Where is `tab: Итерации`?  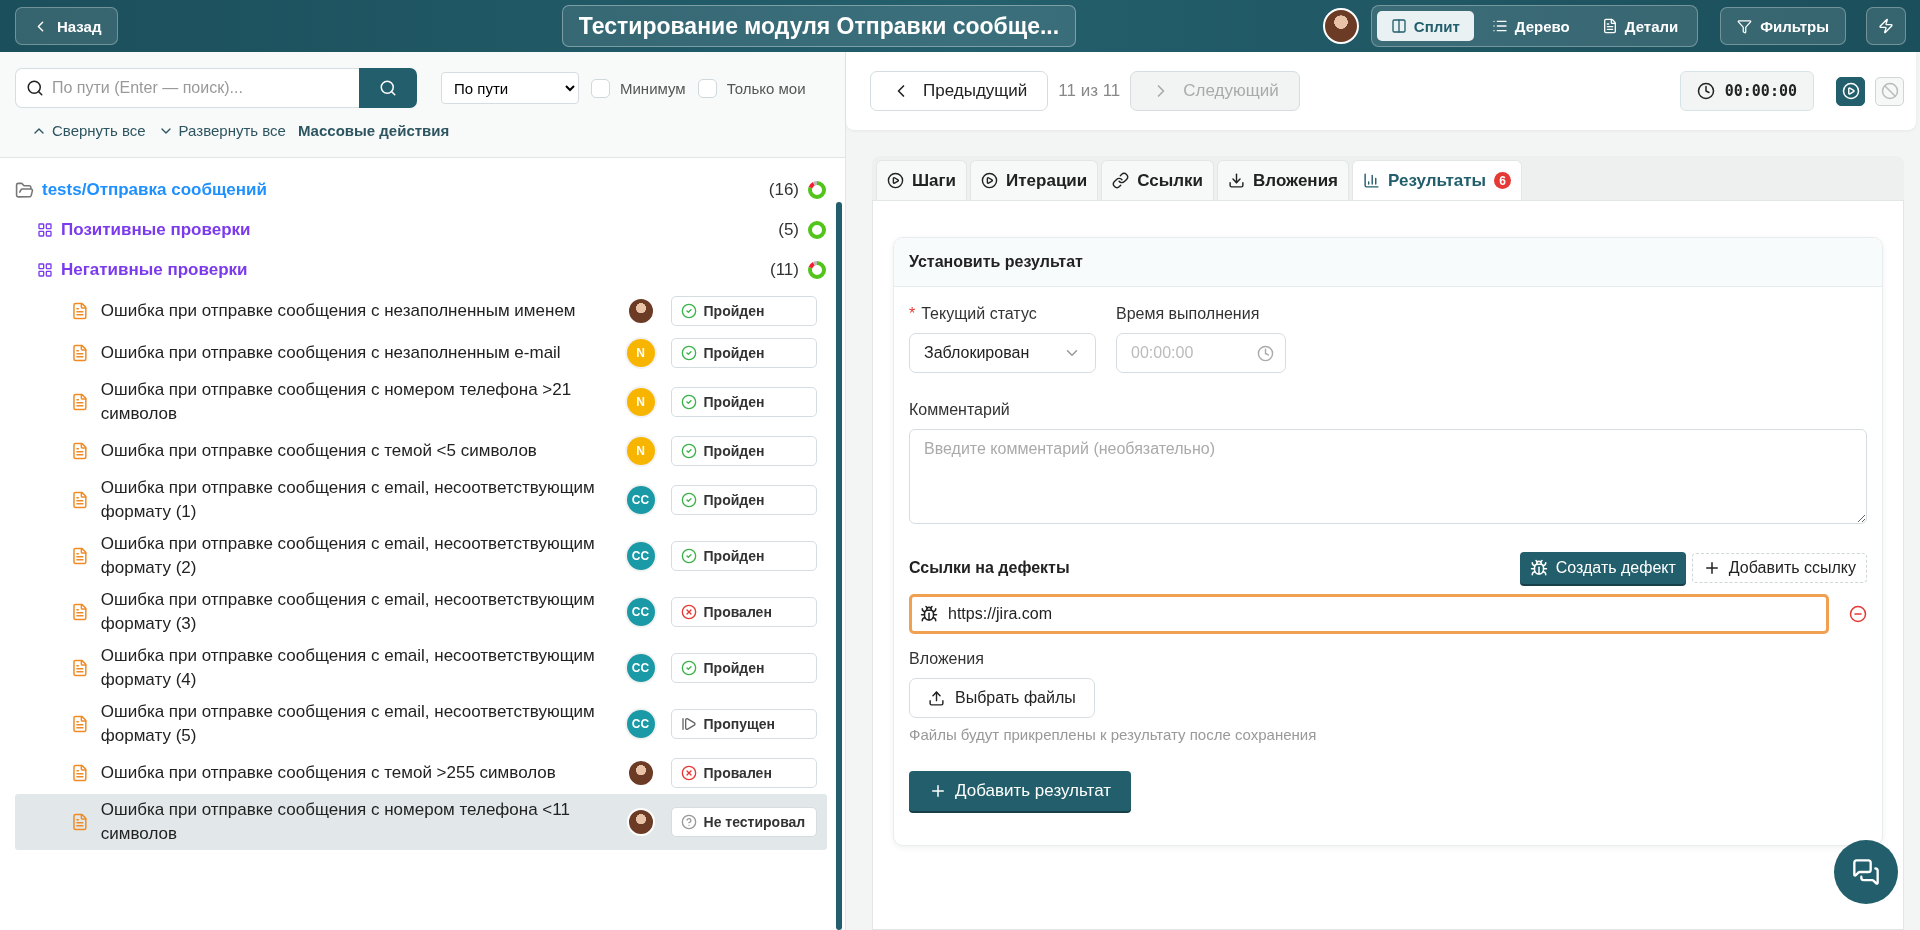
tab: Итерации is located at coordinates (1034, 180).